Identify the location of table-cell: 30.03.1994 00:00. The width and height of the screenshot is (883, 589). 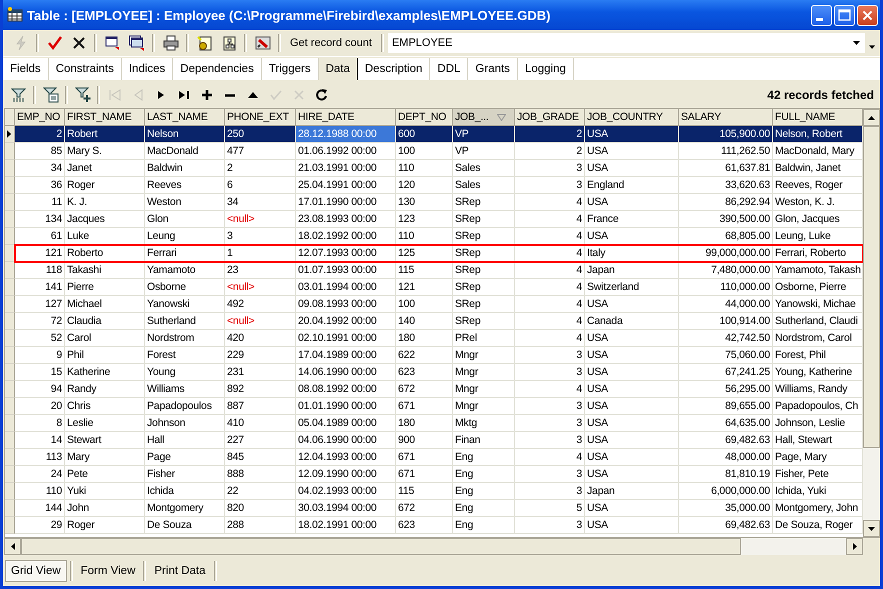
(346, 508).